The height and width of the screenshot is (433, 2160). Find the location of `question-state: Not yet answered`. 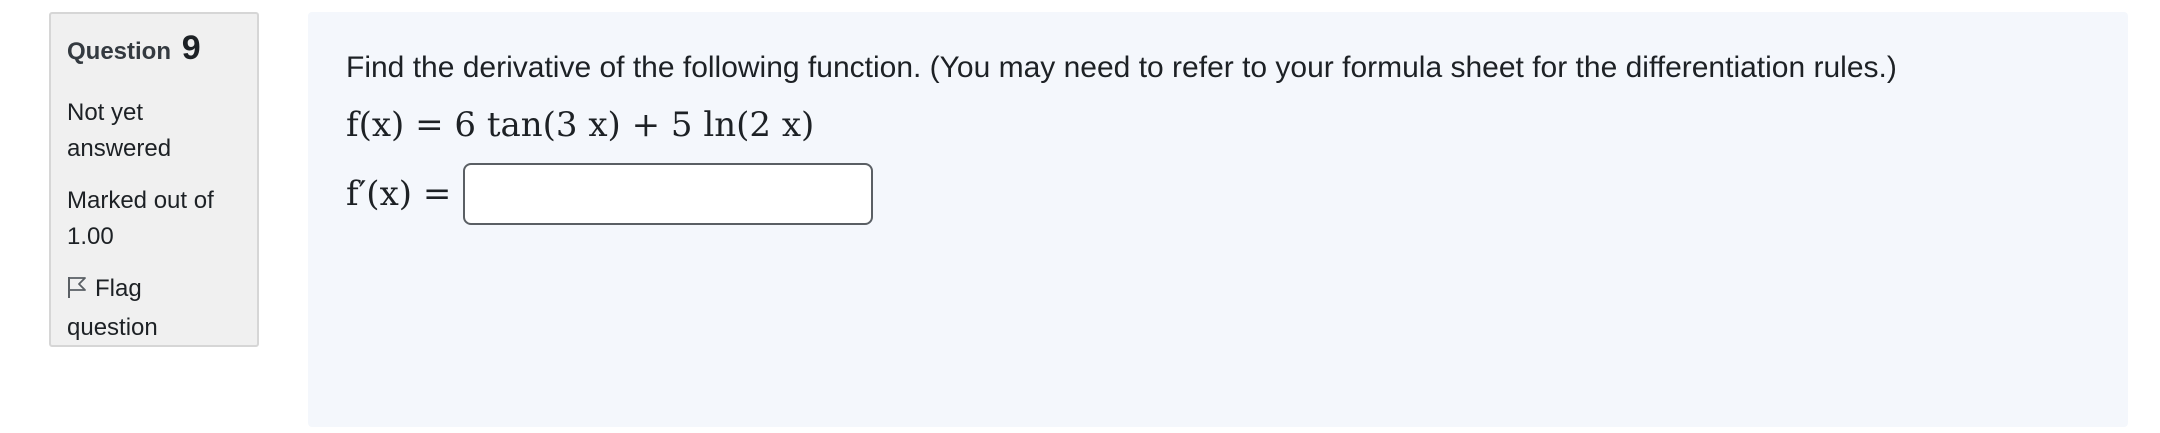

question-state: Not yet answered is located at coordinates (154, 131).